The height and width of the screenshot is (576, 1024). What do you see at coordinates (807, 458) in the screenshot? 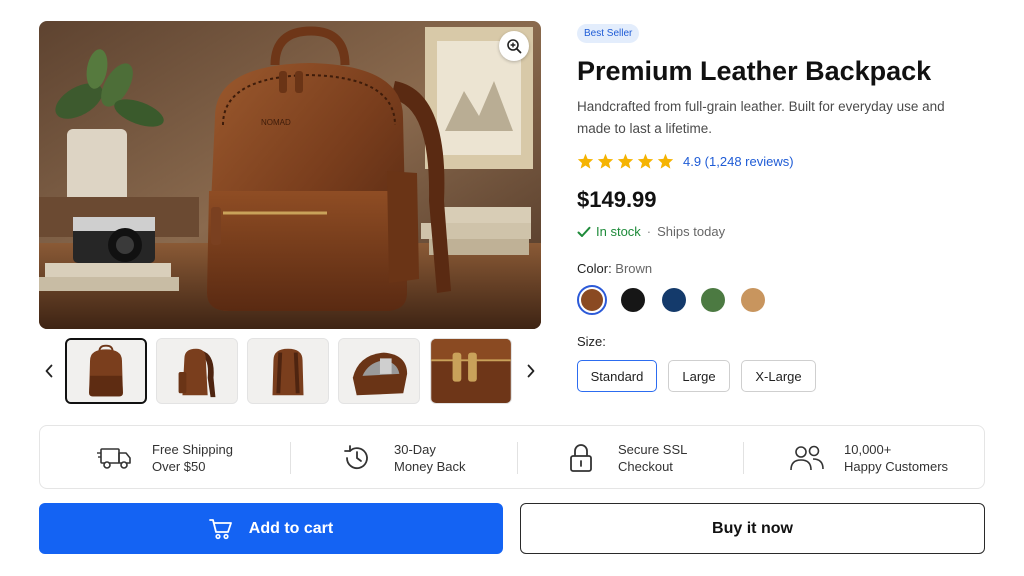
I see `users-icon` at bounding box center [807, 458].